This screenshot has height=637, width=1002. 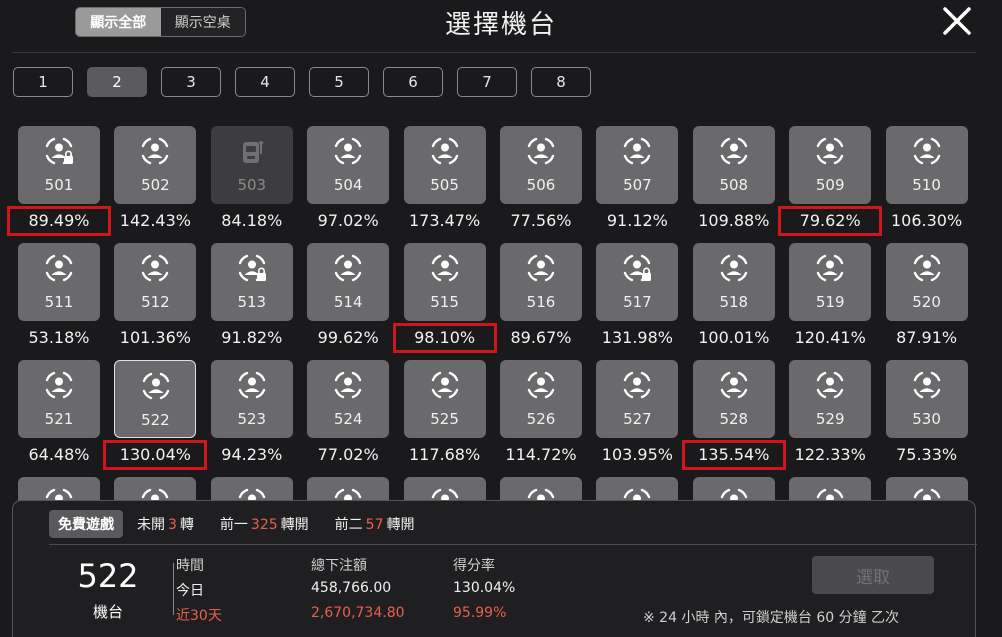 I want to click on machine-rate-521: 64.48%, so click(x=59, y=454).